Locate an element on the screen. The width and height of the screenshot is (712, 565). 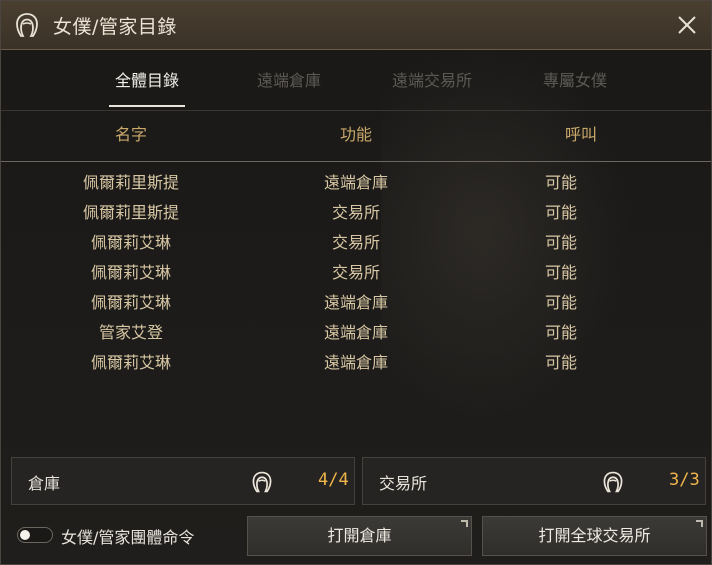
group-command-label: 女僕/管家團體命令 is located at coordinates (128, 537).